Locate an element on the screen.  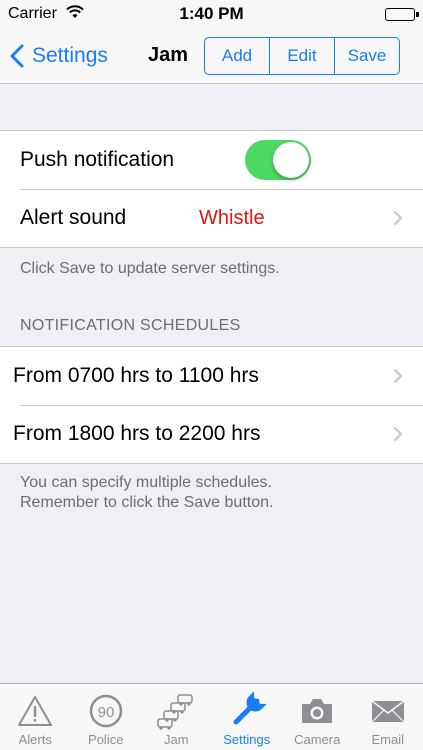
navigation-bar: Settings Jam Add Edit Save is located at coordinates (211, 56).